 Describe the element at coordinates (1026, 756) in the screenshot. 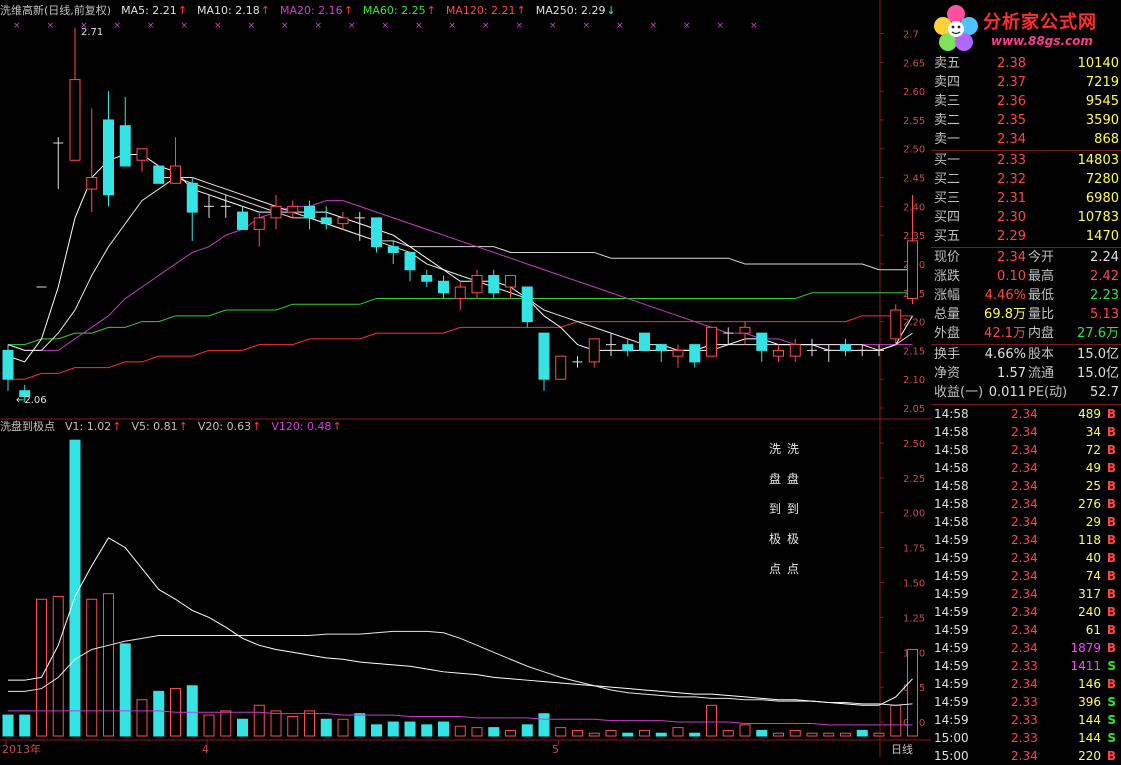

I see `tick-row: 15:00 2.34 220 B` at that location.